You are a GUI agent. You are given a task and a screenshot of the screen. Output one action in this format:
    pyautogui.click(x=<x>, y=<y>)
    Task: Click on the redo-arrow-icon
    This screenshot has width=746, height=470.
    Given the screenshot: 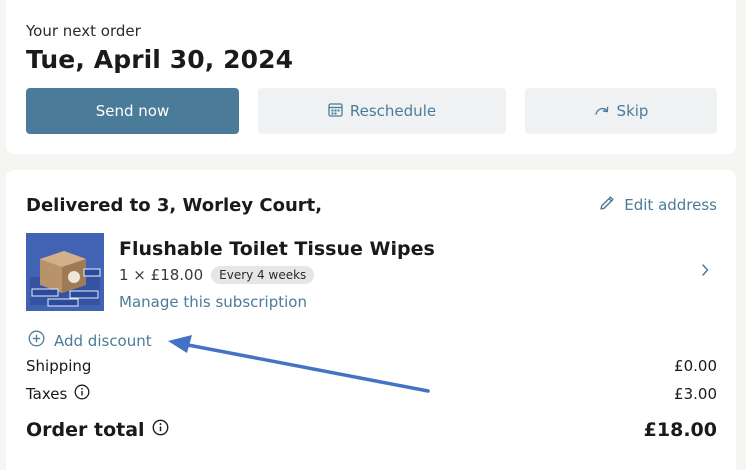 What is the action you would take?
    pyautogui.click(x=602, y=111)
    